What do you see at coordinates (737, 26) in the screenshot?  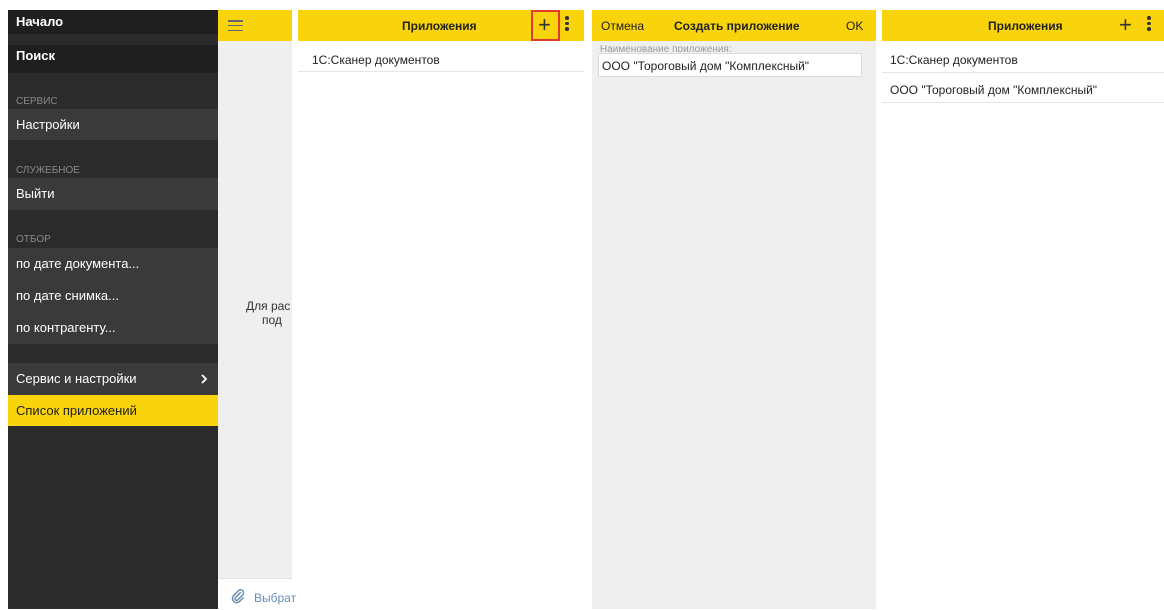 I see `create-app-title: Создать приложение` at bounding box center [737, 26].